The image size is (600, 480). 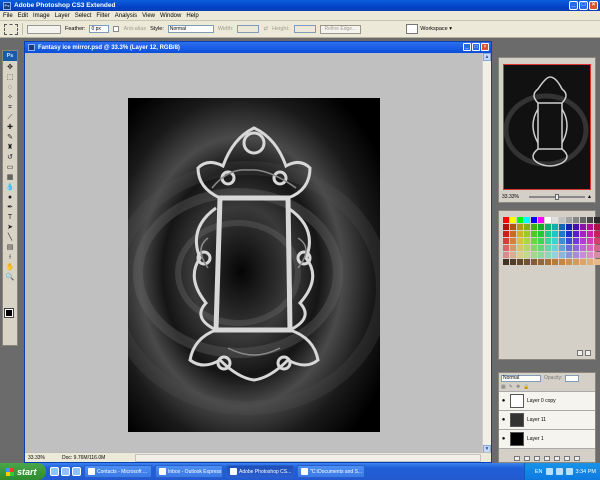 I want to click on bridge-icon, so click(x=412, y=29).